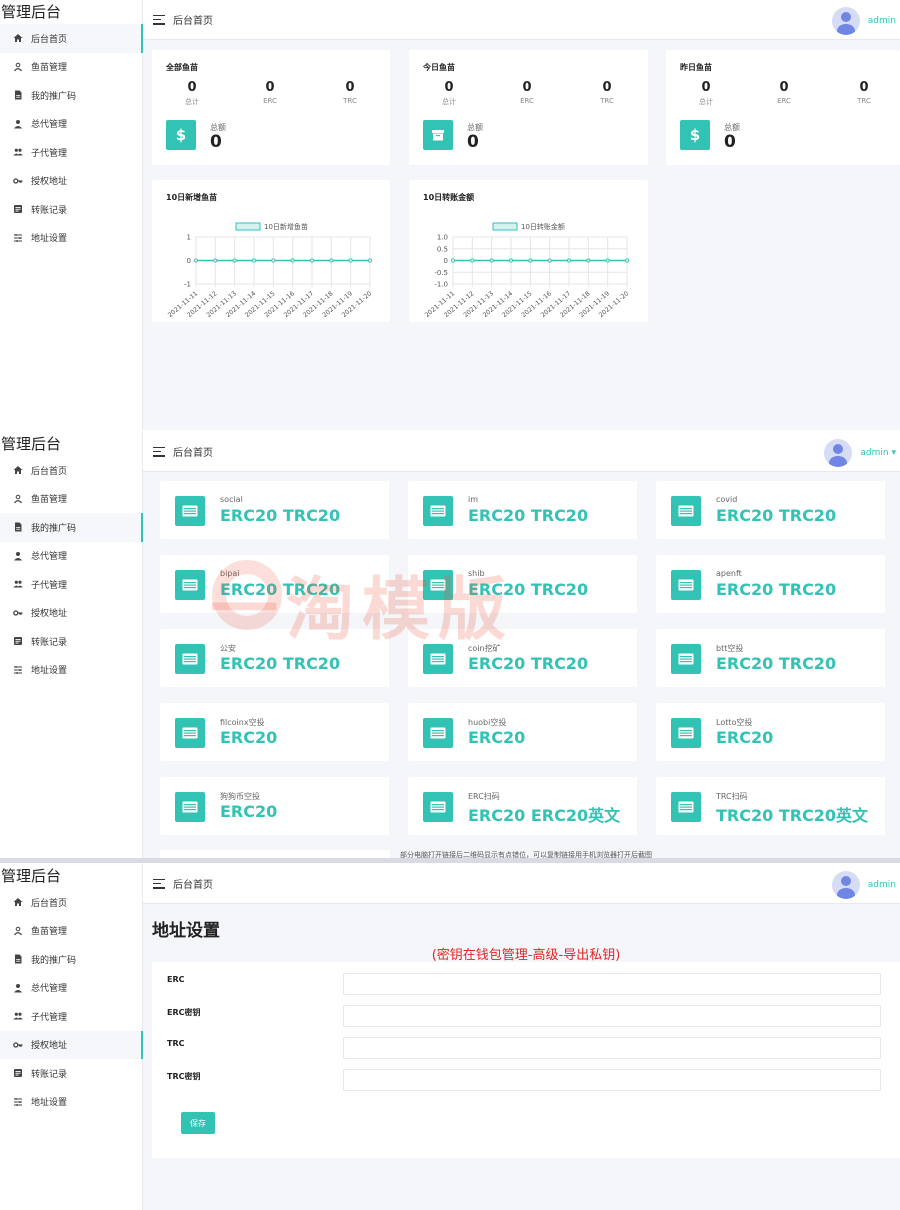 The width and height of the screenshot is (900, 1210). What do you see at coordinates (54, 960) in the screenshot?
I see `sidebar-item-label: 我的推广码` at bounding box center [54, 960].